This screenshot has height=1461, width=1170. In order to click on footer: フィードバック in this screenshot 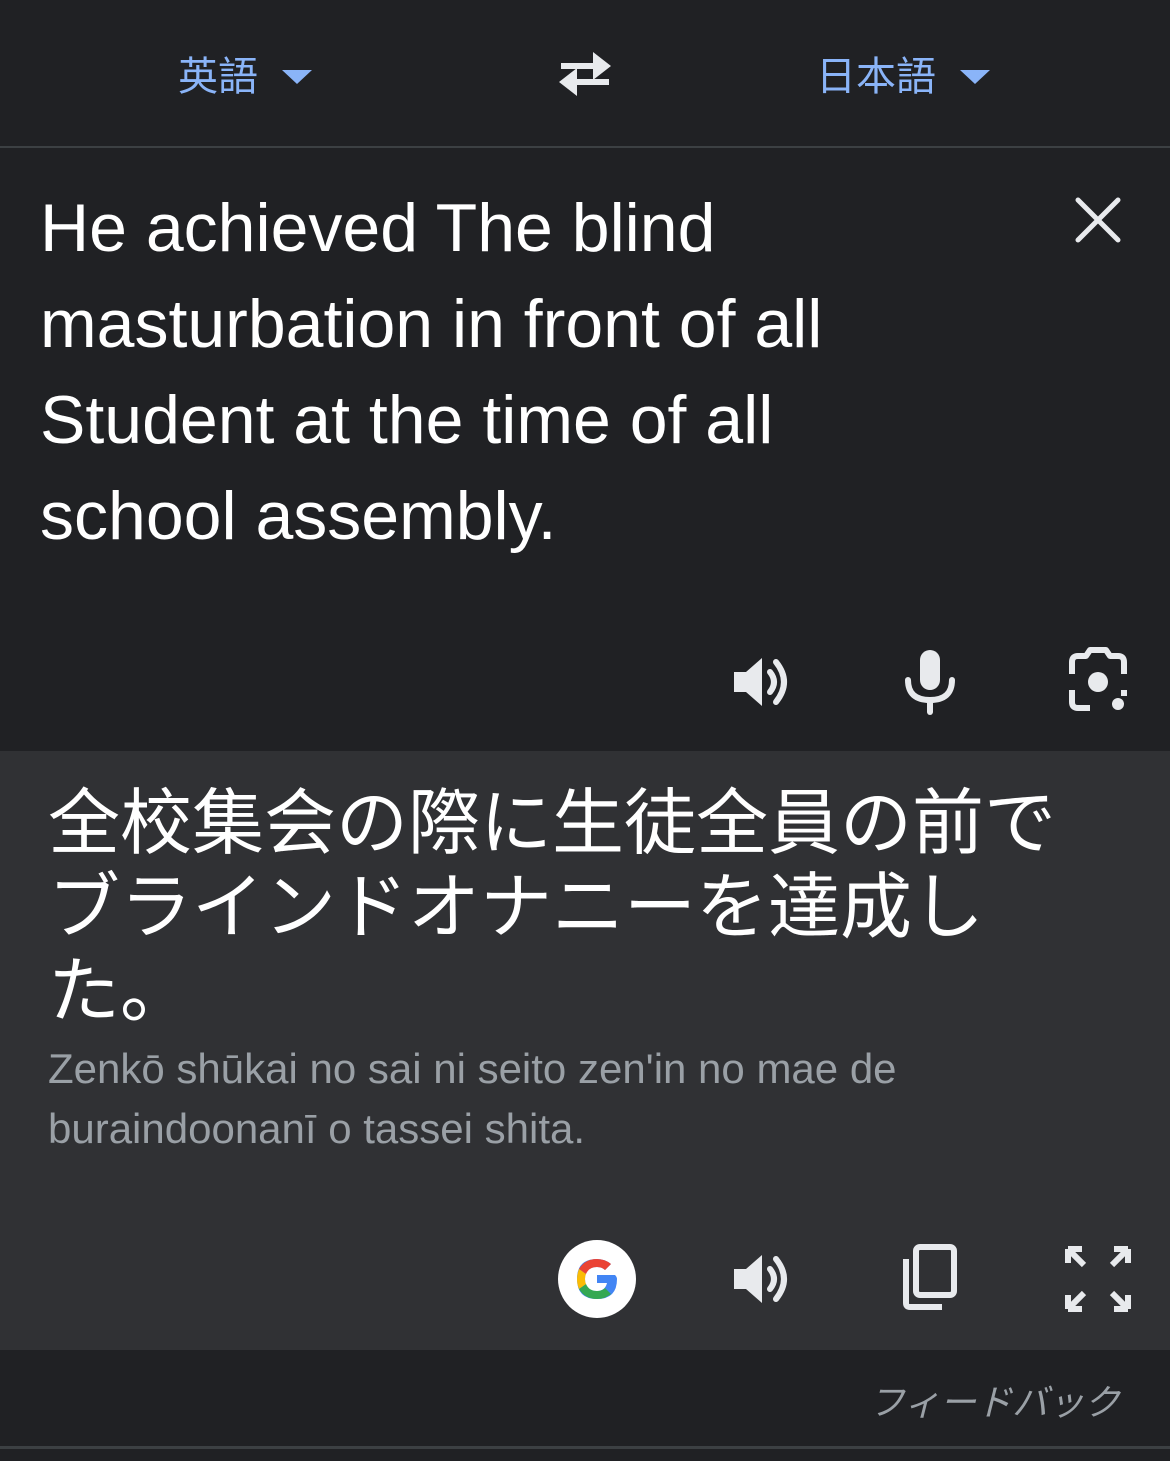, I will do `click(585, 1399)`.